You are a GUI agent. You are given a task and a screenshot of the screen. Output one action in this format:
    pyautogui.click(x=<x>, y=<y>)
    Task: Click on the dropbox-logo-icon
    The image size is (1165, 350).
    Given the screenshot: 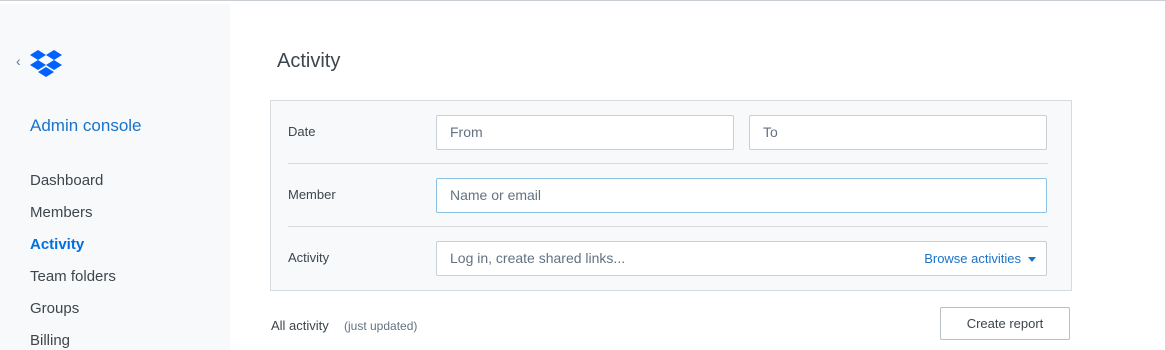 What is the action you would take?
    pyautogui.click(x=46, y=64)
    